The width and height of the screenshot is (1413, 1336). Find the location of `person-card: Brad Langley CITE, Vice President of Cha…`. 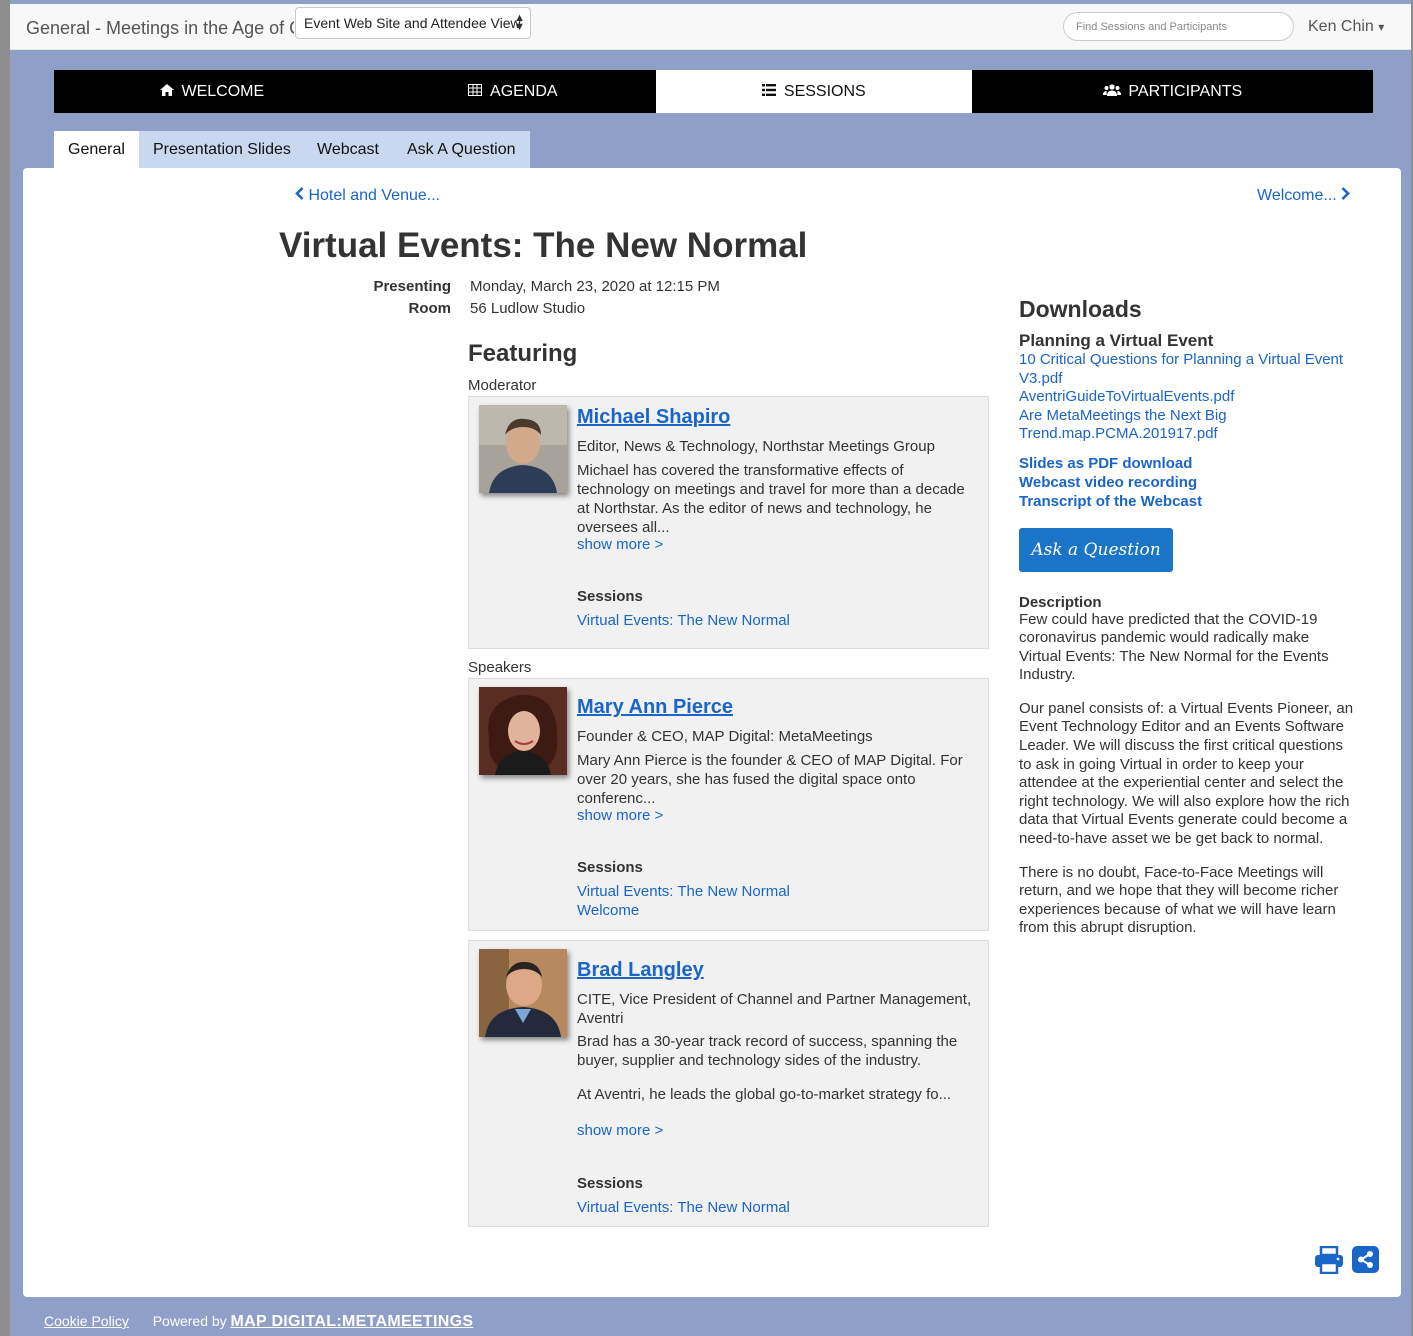

person-card: Brad Langley CITE, Vice President of Cha… is located at coordinates (728, 1083).